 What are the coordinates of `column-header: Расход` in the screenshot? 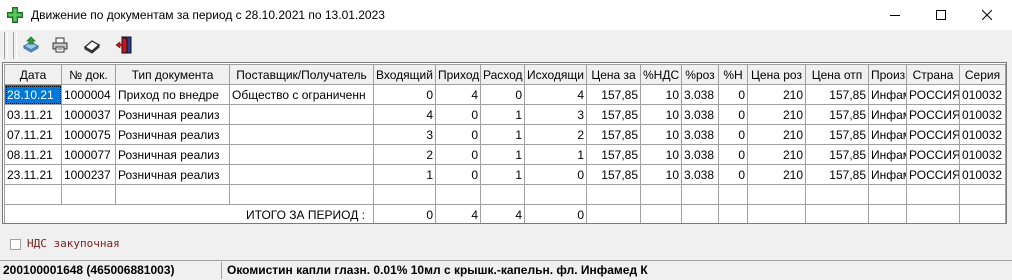 It's located at (502, 74).